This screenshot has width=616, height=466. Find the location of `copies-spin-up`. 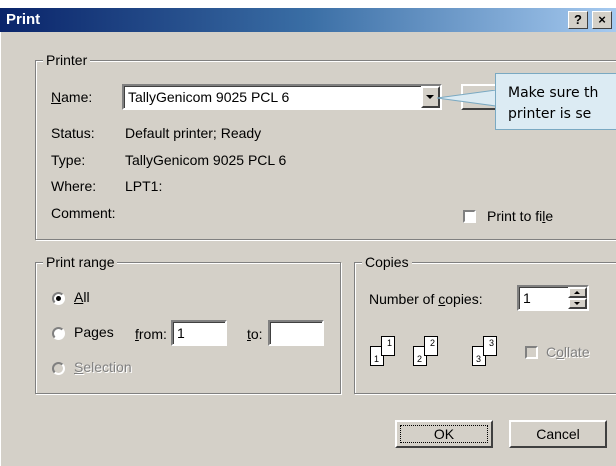

copies-spin-up is located at coordinates (577, 292).